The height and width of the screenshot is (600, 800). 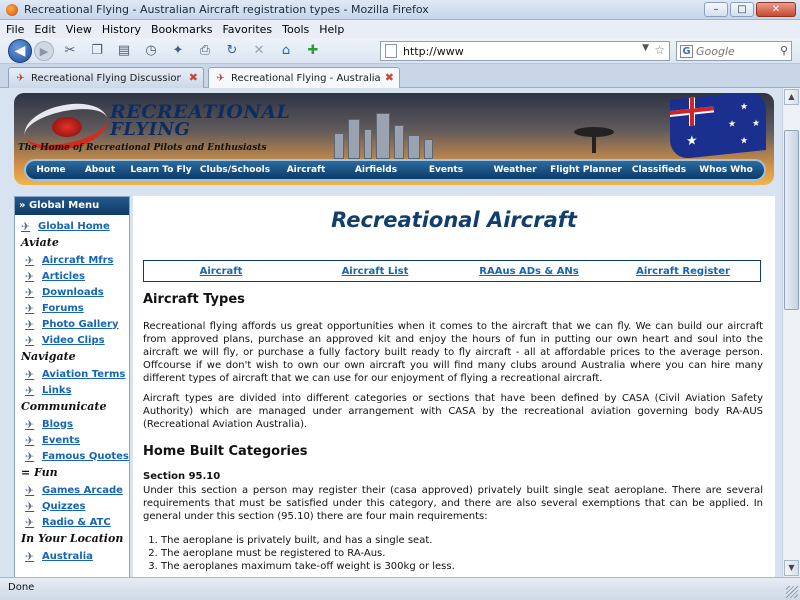 I want to click on menu-tools: Tools, so click(x=295, y=29).